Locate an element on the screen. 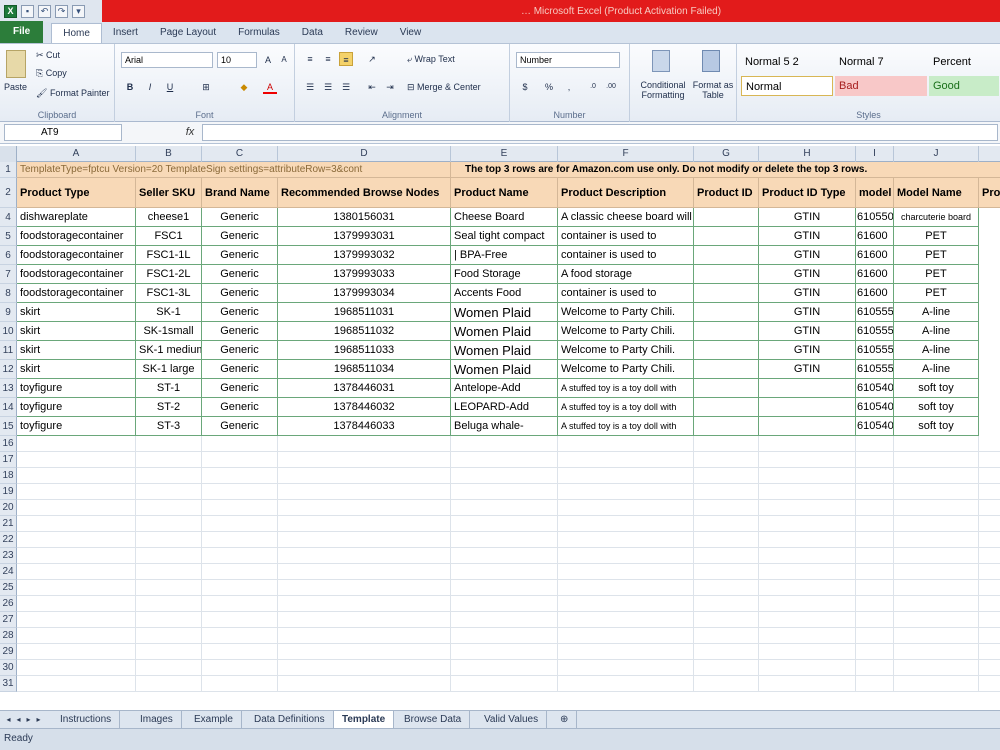  table-cell: Cheese Board is located at coordinates (504, 217).